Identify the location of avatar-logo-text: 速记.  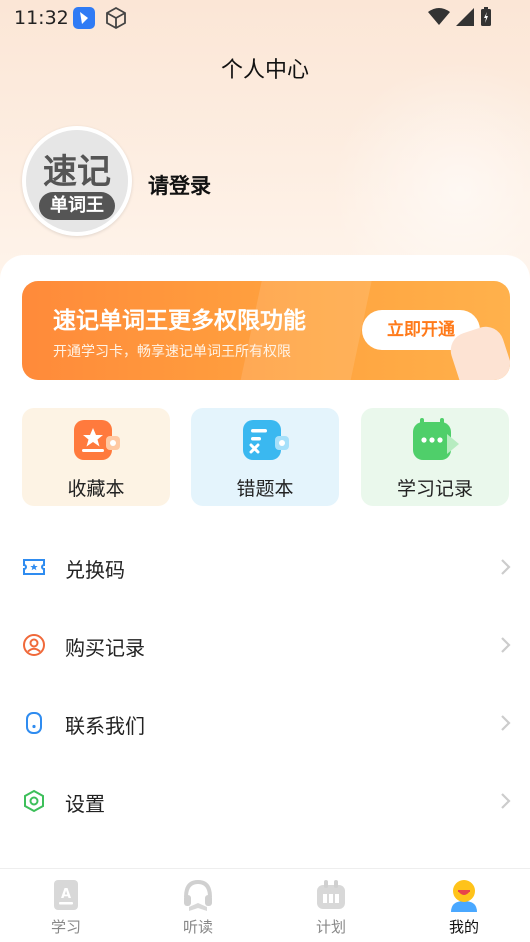
(77, 172).